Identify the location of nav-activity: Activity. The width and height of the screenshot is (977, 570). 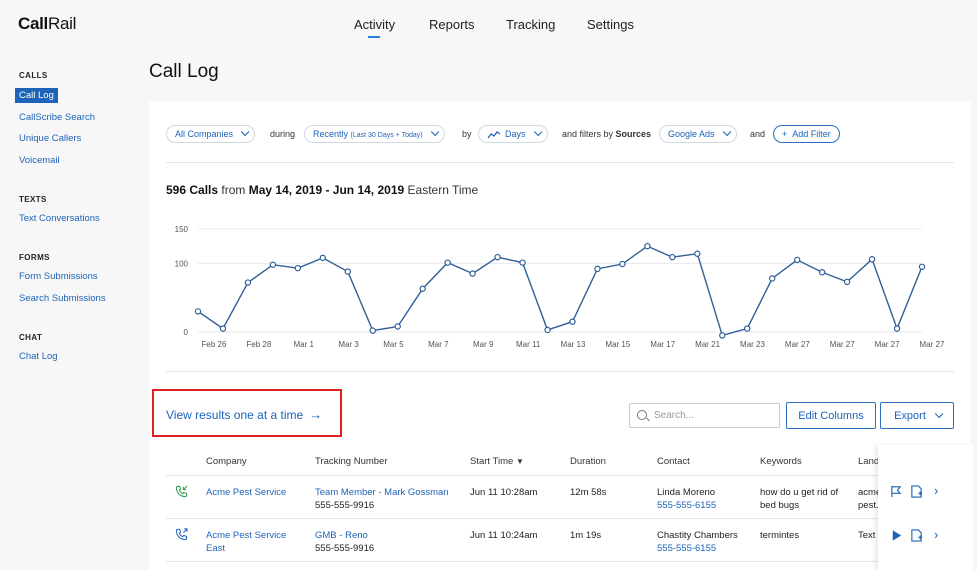
(374, 27).